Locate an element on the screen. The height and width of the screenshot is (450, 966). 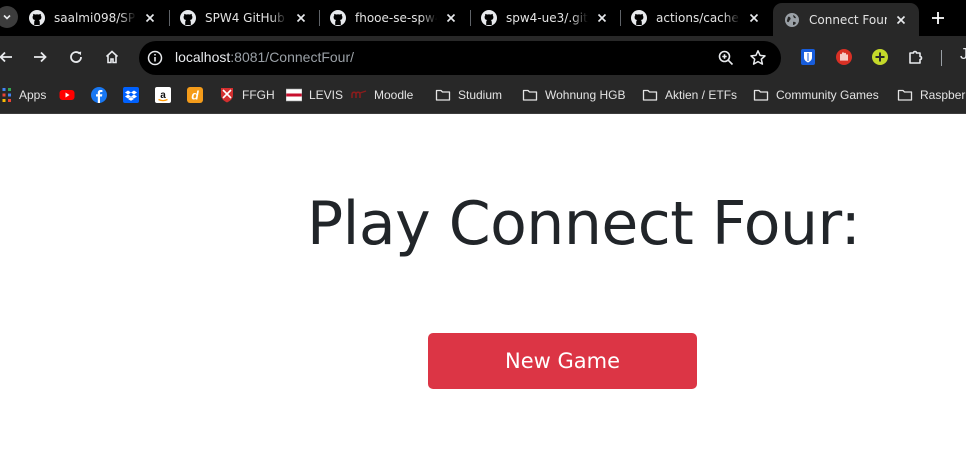
bookmark-ffgh: FFGH is located at coordinates (247, 95).